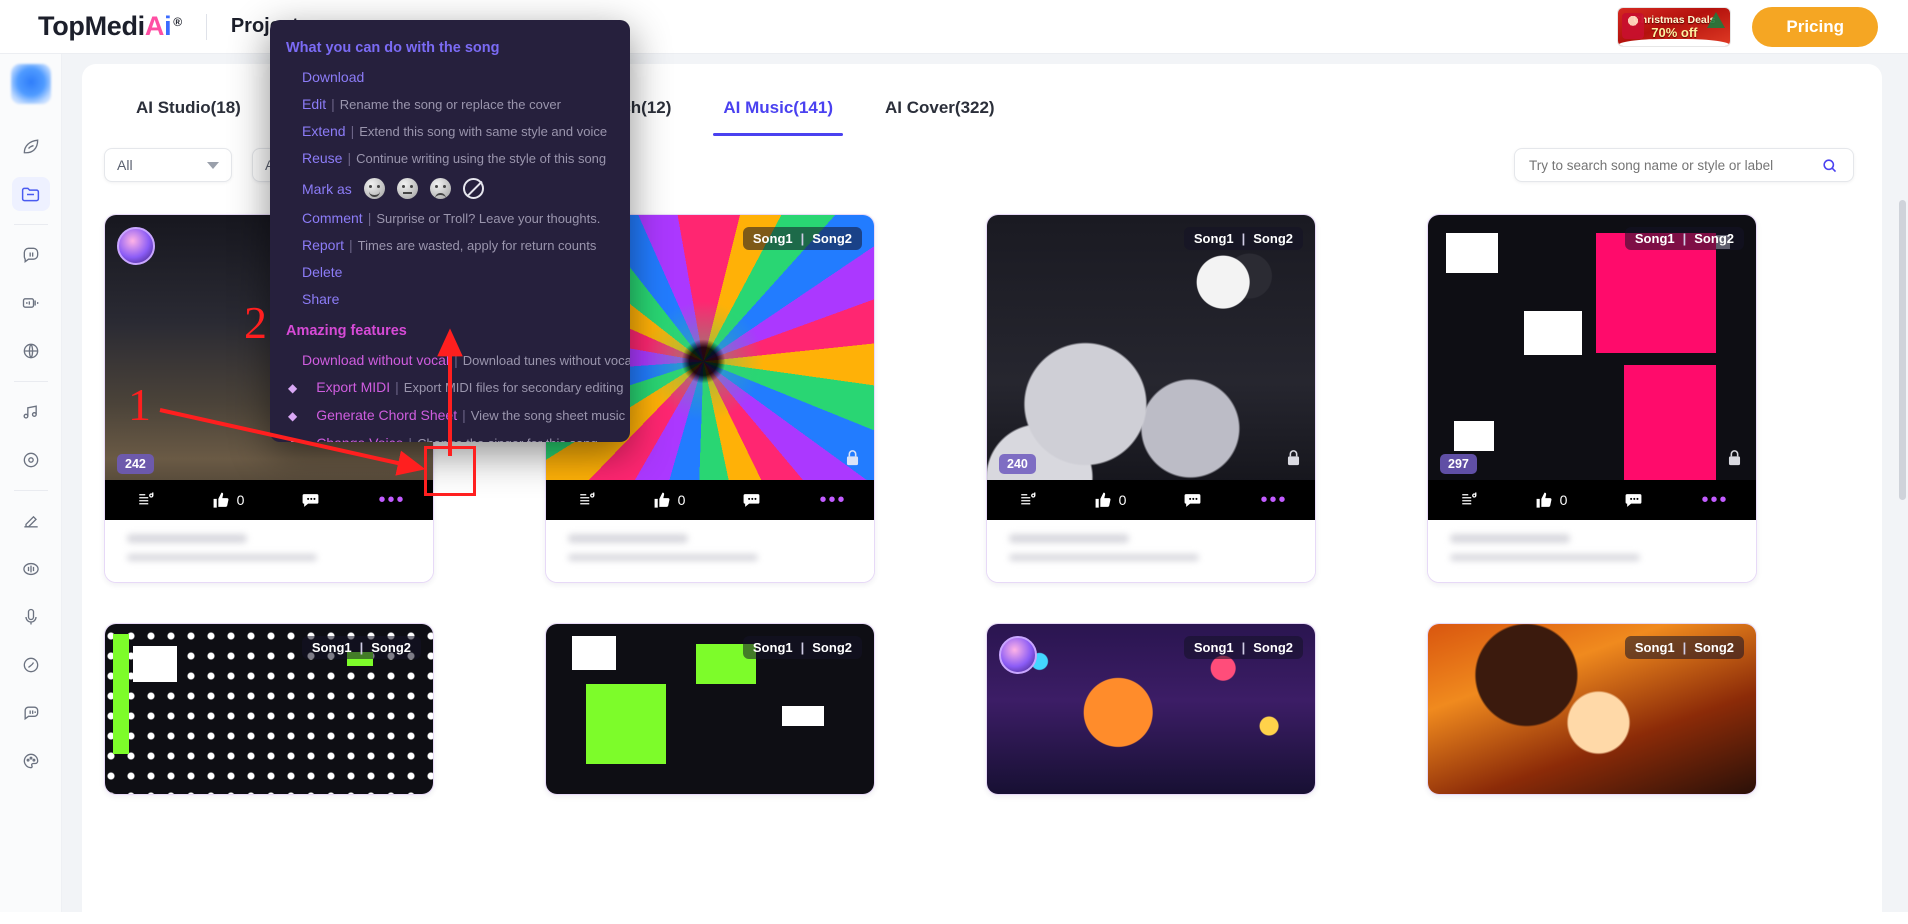  Describe the element at coordinates (332, 218) in the screenshot. I see `menu-item-comment-label: Comment` at that location.